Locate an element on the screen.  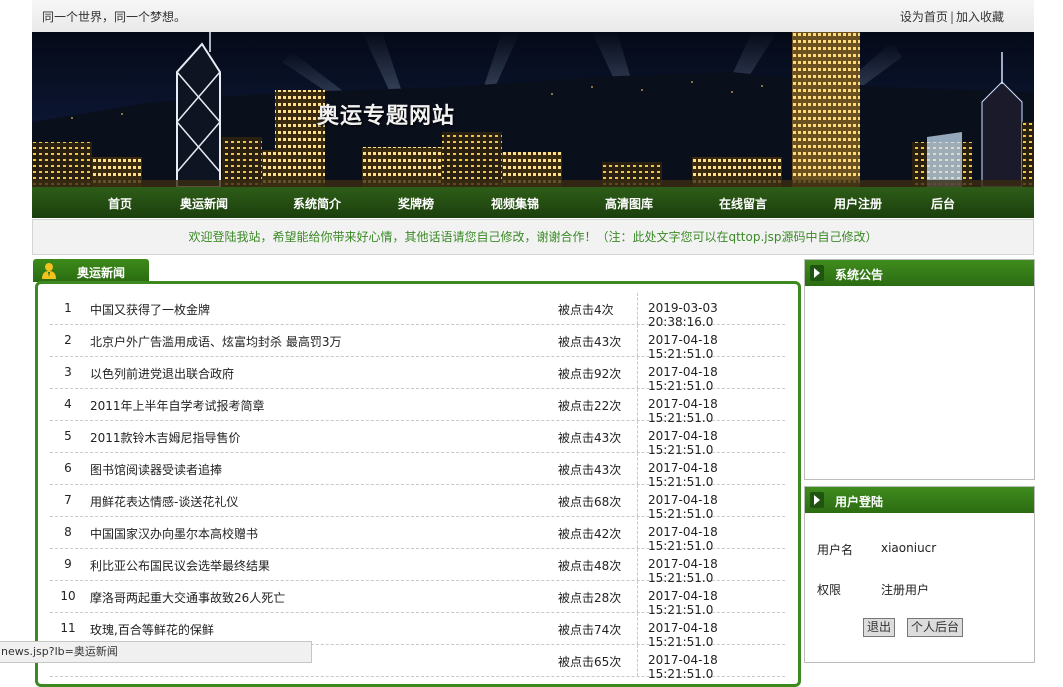
news-title-link: 图书馆阅读器受读者追捧 is located at coordinates (156, 469).